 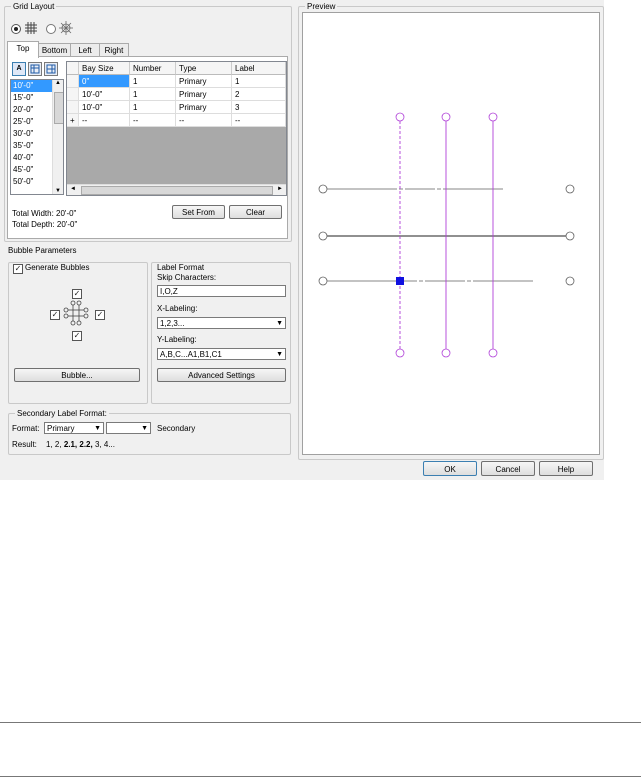 What do you see at coordinates (19, 69) in the screenshot?
I see `auto-size-icon: A` at bounding box center [19, 69].